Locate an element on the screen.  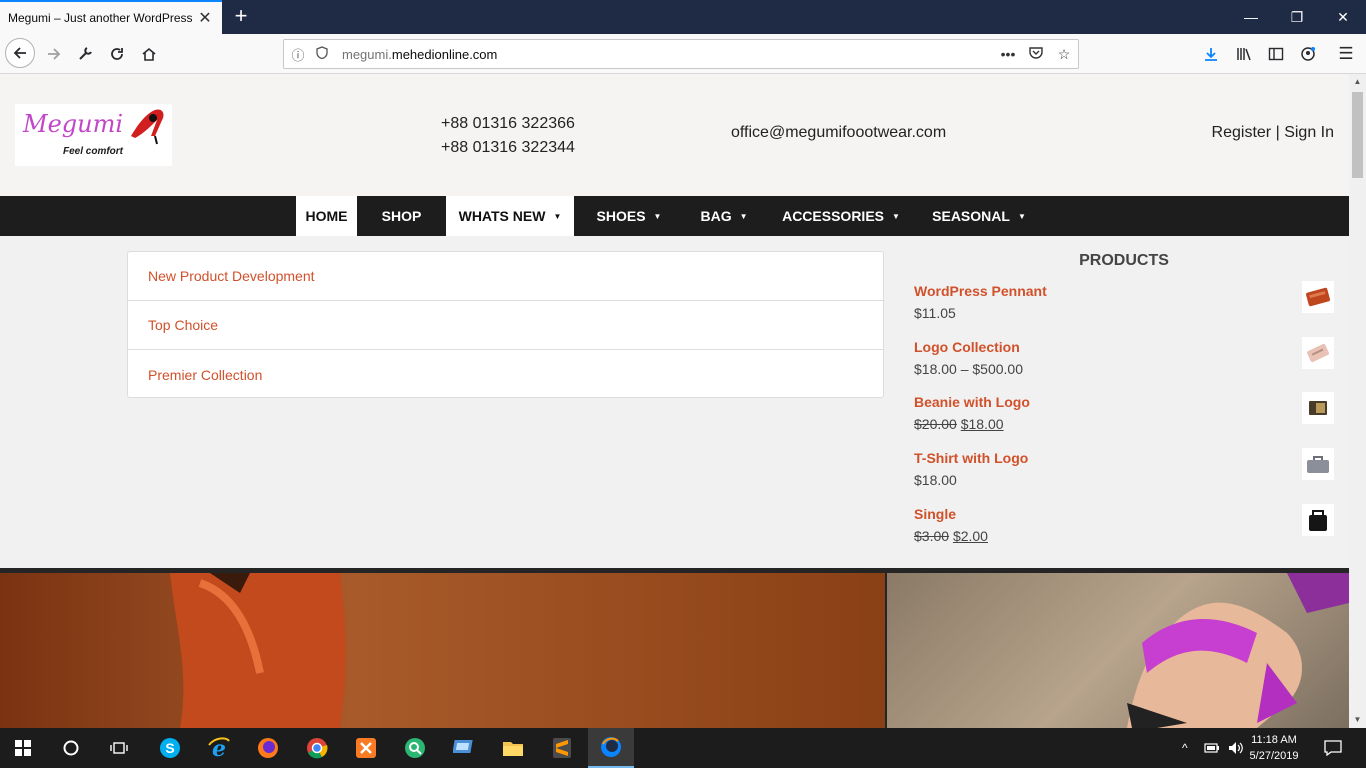
tab-close-icon: ✕ is located at coordinates (205, 18).